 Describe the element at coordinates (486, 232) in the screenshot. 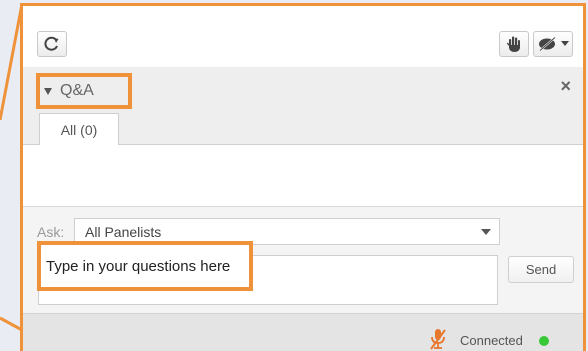

I see `dropdown-arrow-icon` at that location.